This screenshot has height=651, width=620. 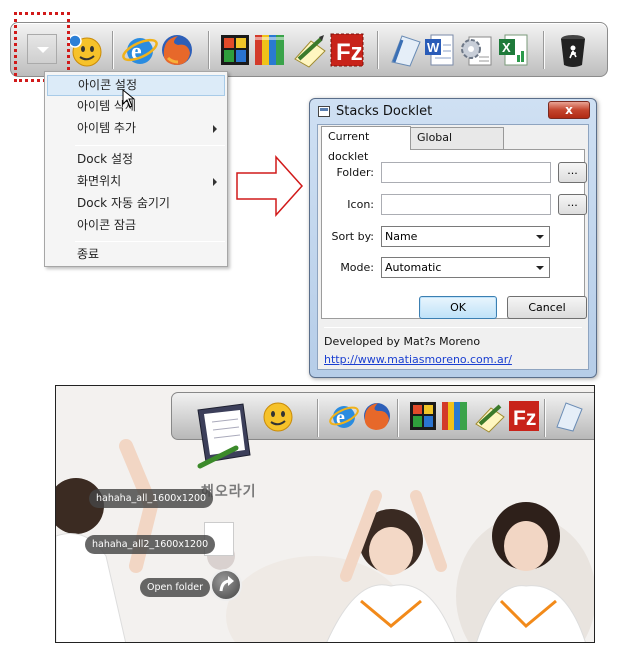 I want to click on menu-item-auto-hide: Dock 자동 숨기기, so click(x=136, y=203).